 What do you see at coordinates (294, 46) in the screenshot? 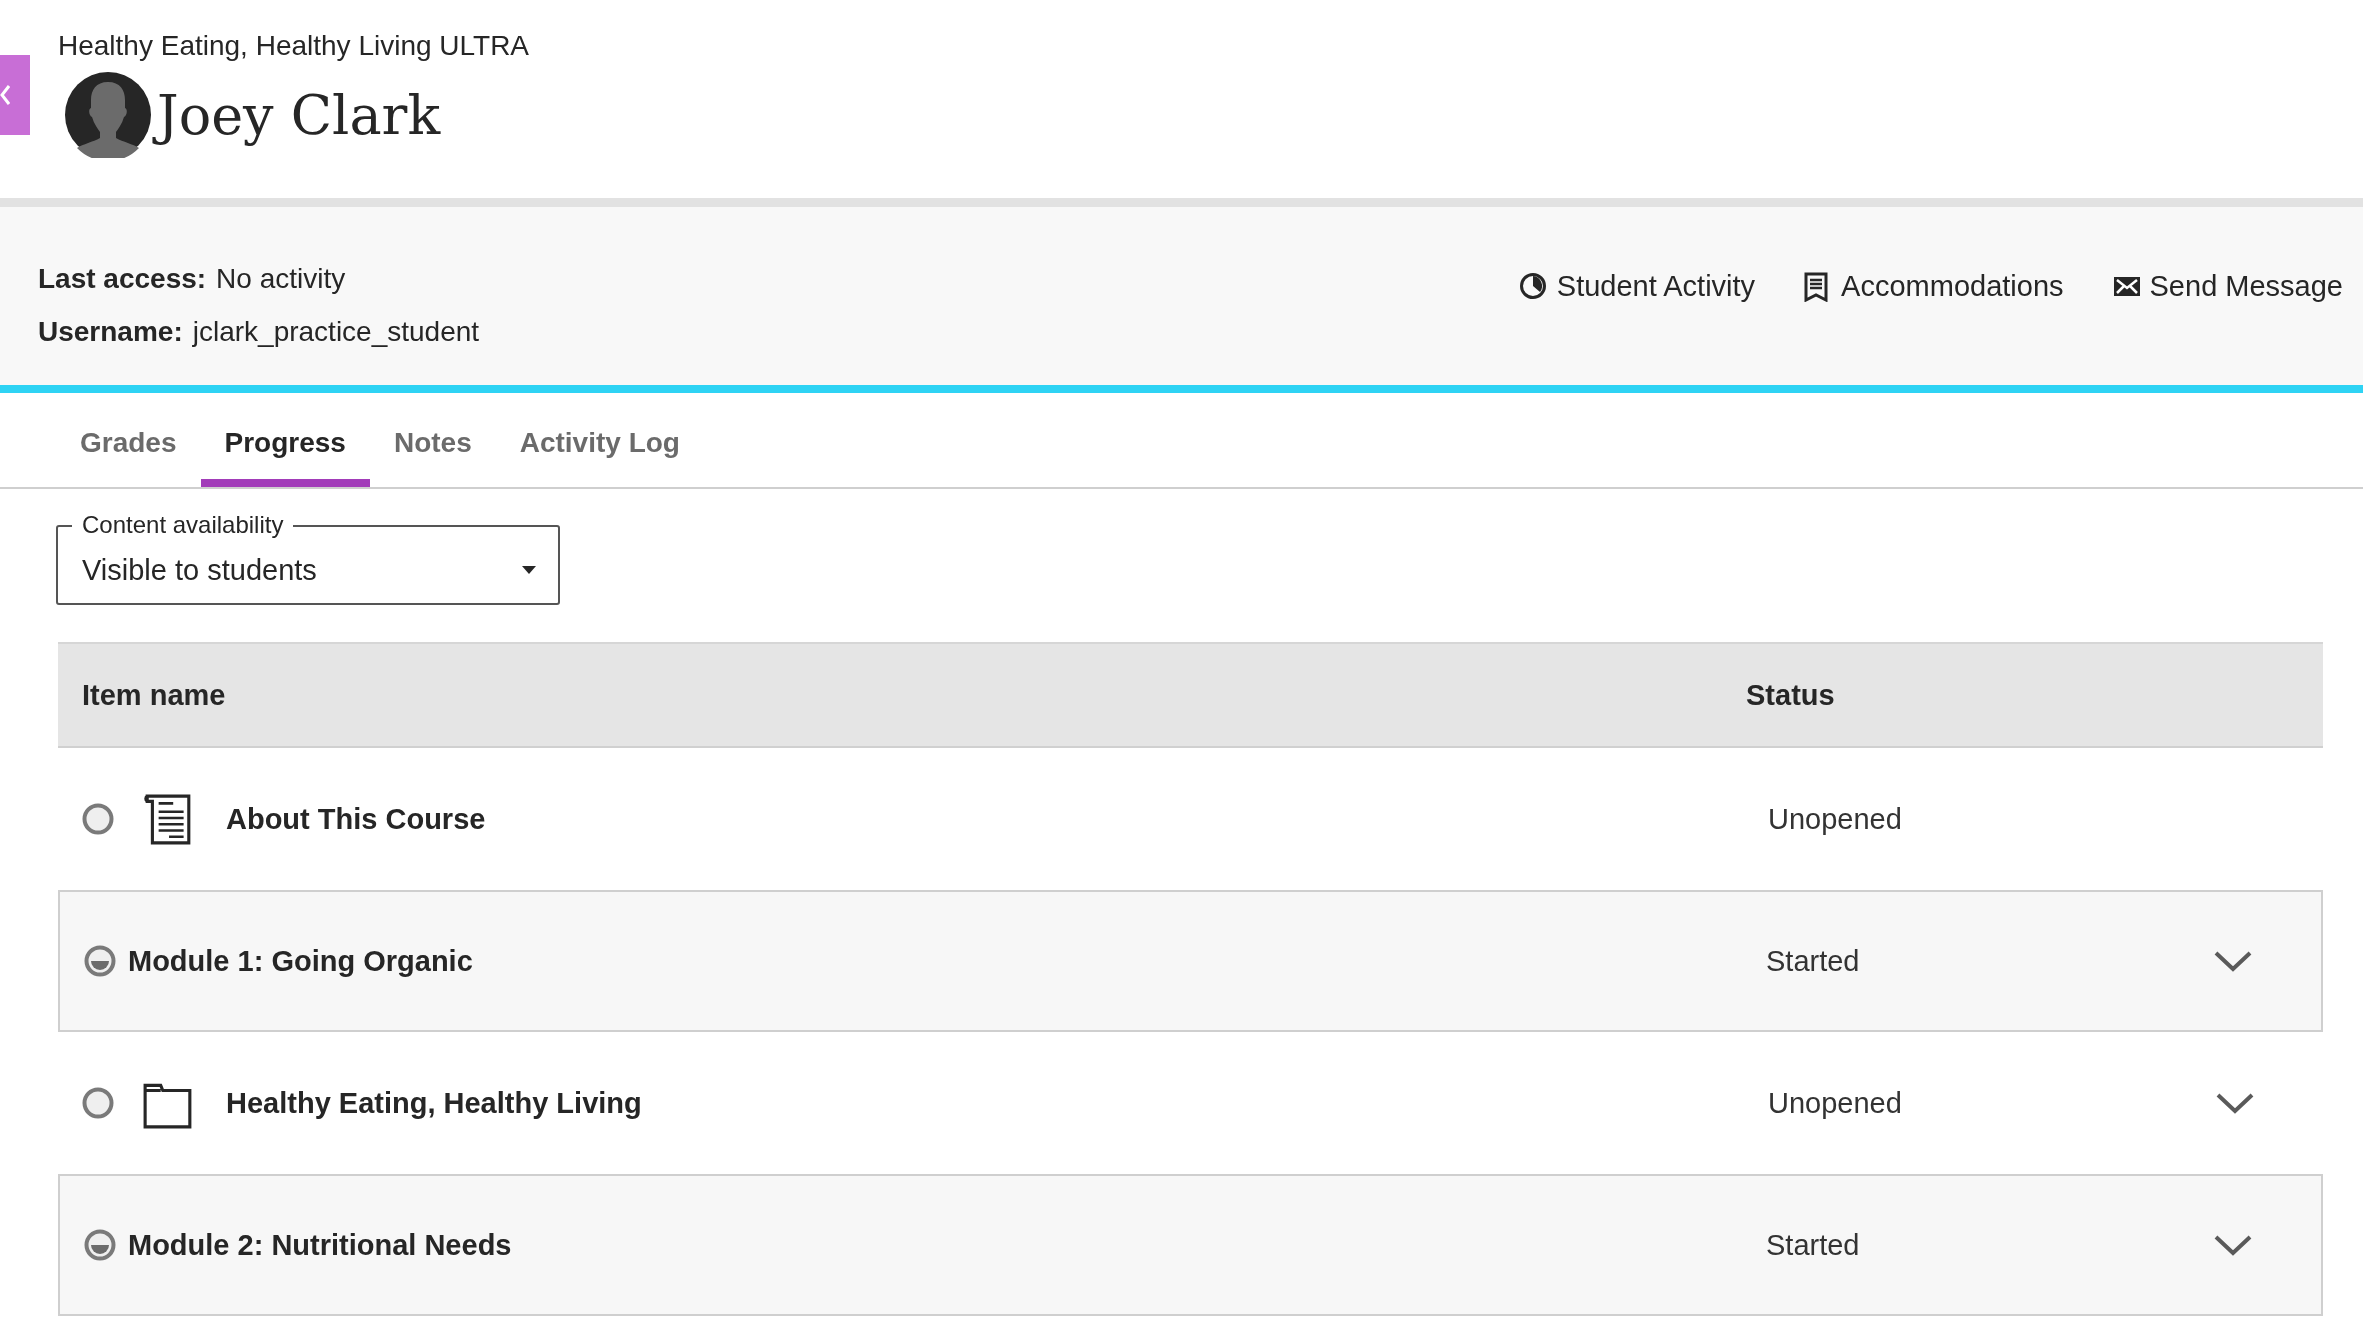
I see `course-title: Healthy Eating, Healthy Living ULTRA` at bounding box center [294, 46].